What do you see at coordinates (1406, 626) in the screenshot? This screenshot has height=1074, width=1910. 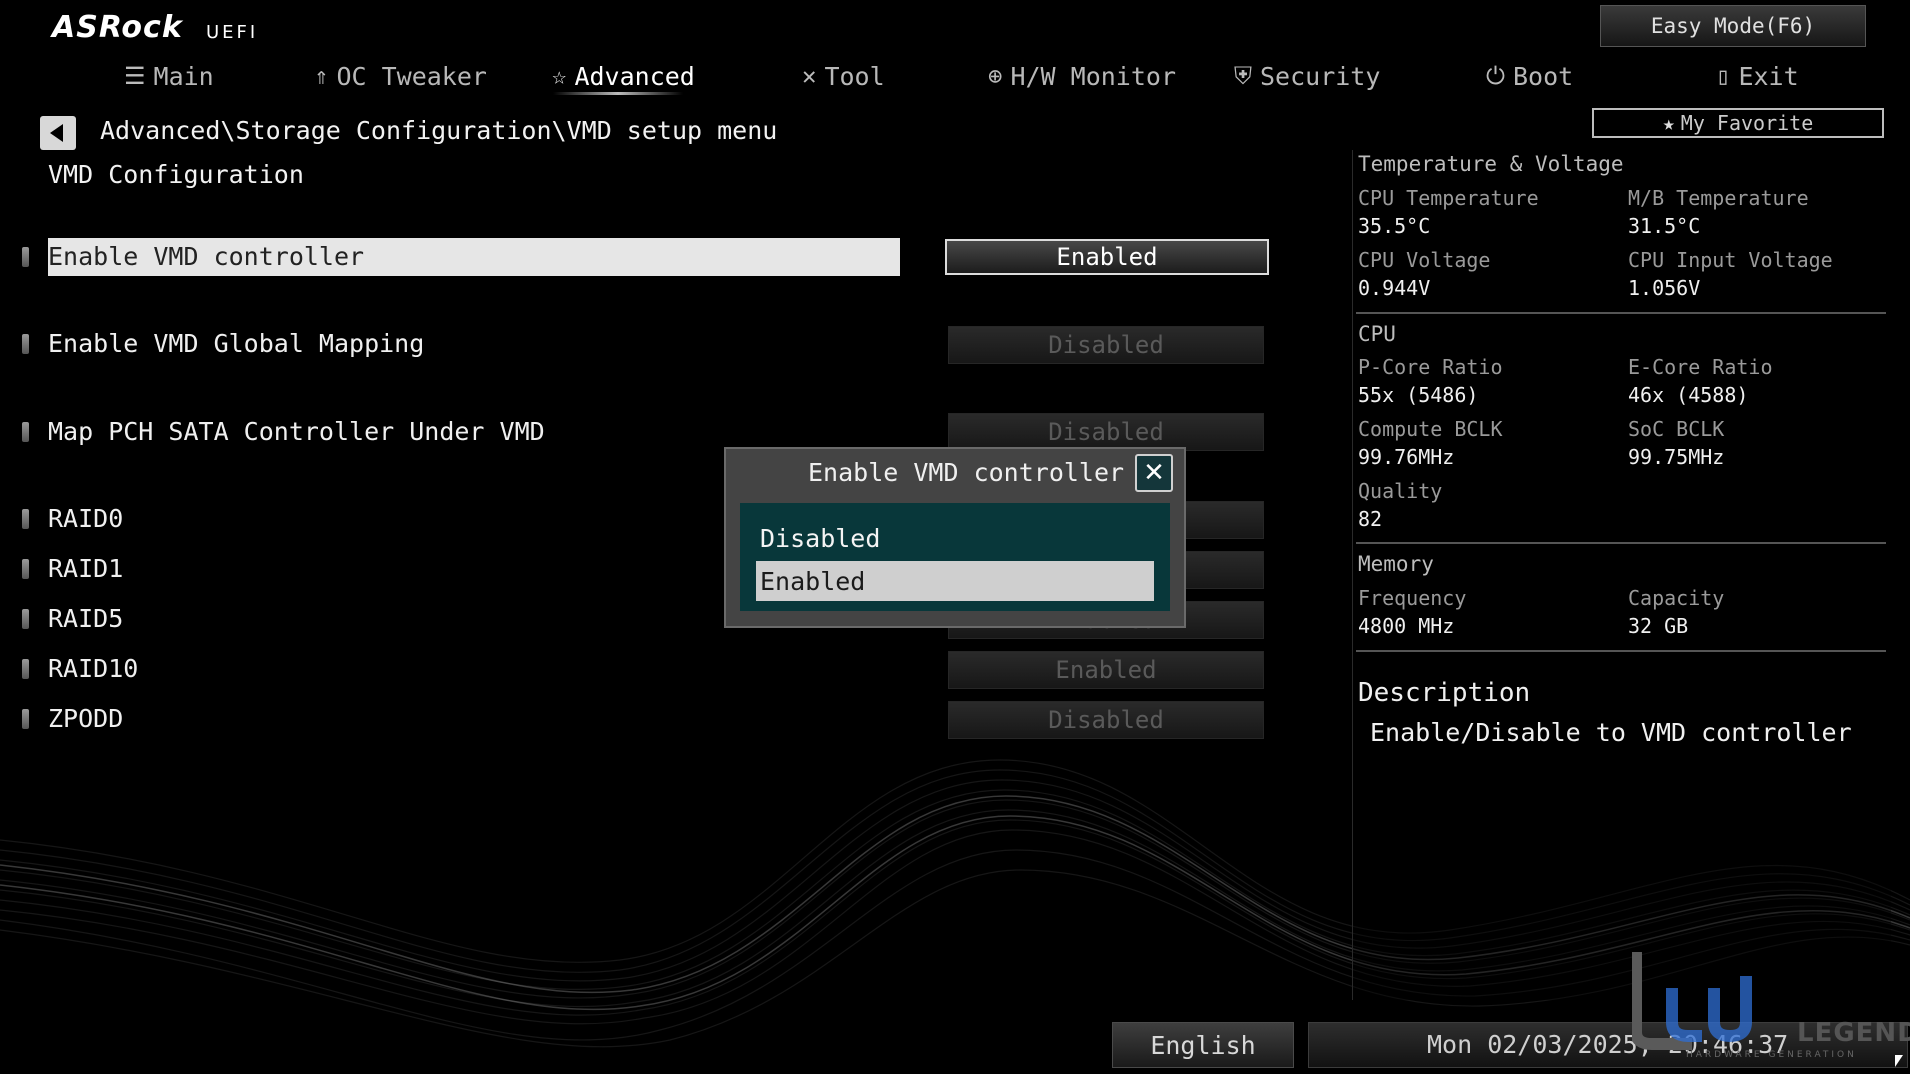 I see `mem-frequency-value: 4800 MHz` at bounding box center [1406, 626].